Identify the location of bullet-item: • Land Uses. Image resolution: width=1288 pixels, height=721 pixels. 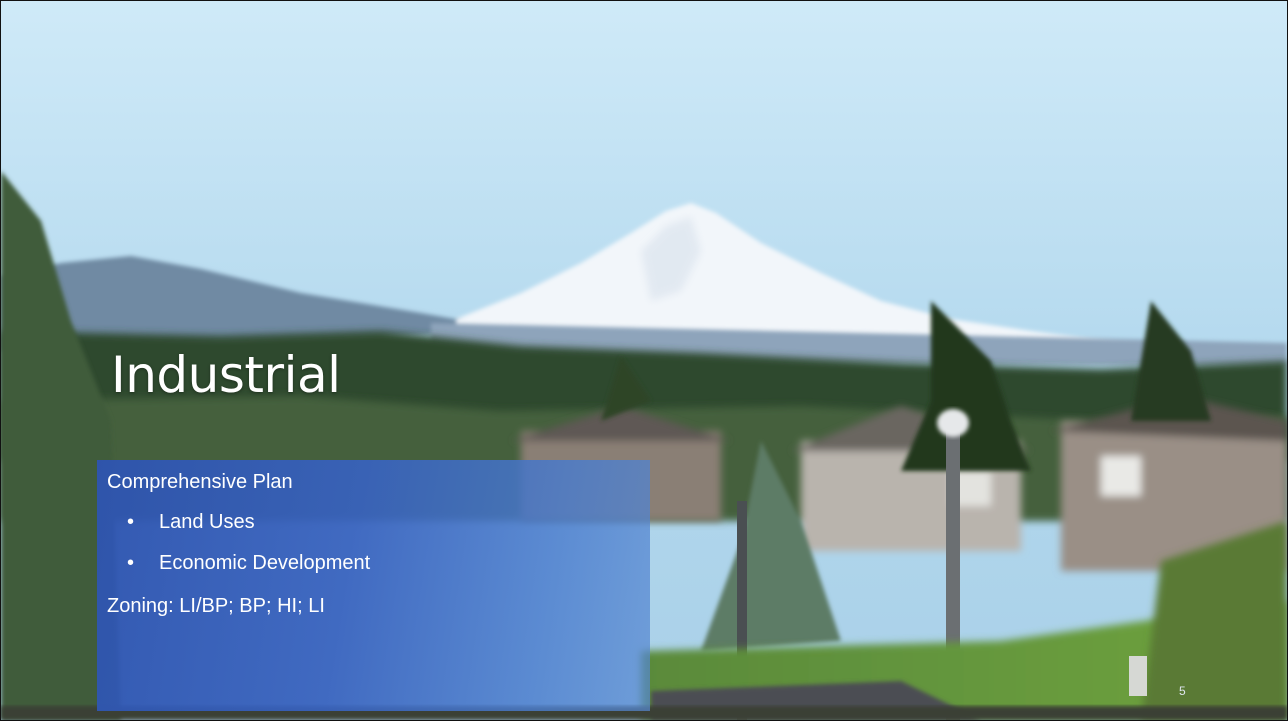
(191, 522).